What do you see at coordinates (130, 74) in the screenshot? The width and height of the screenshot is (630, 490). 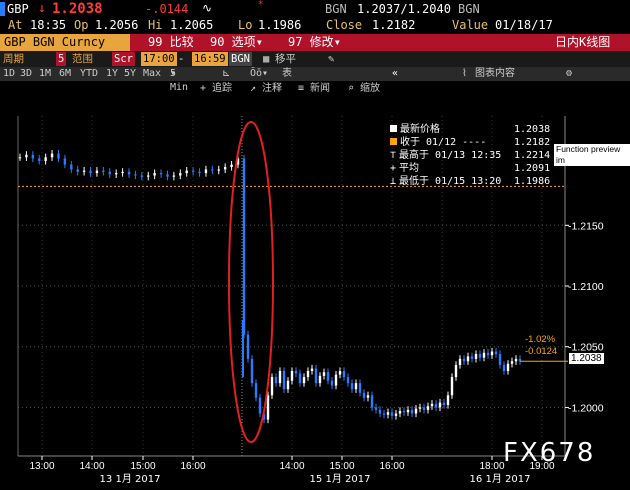 I see `range-5y: 5Y` at bounding box center [130, 74].